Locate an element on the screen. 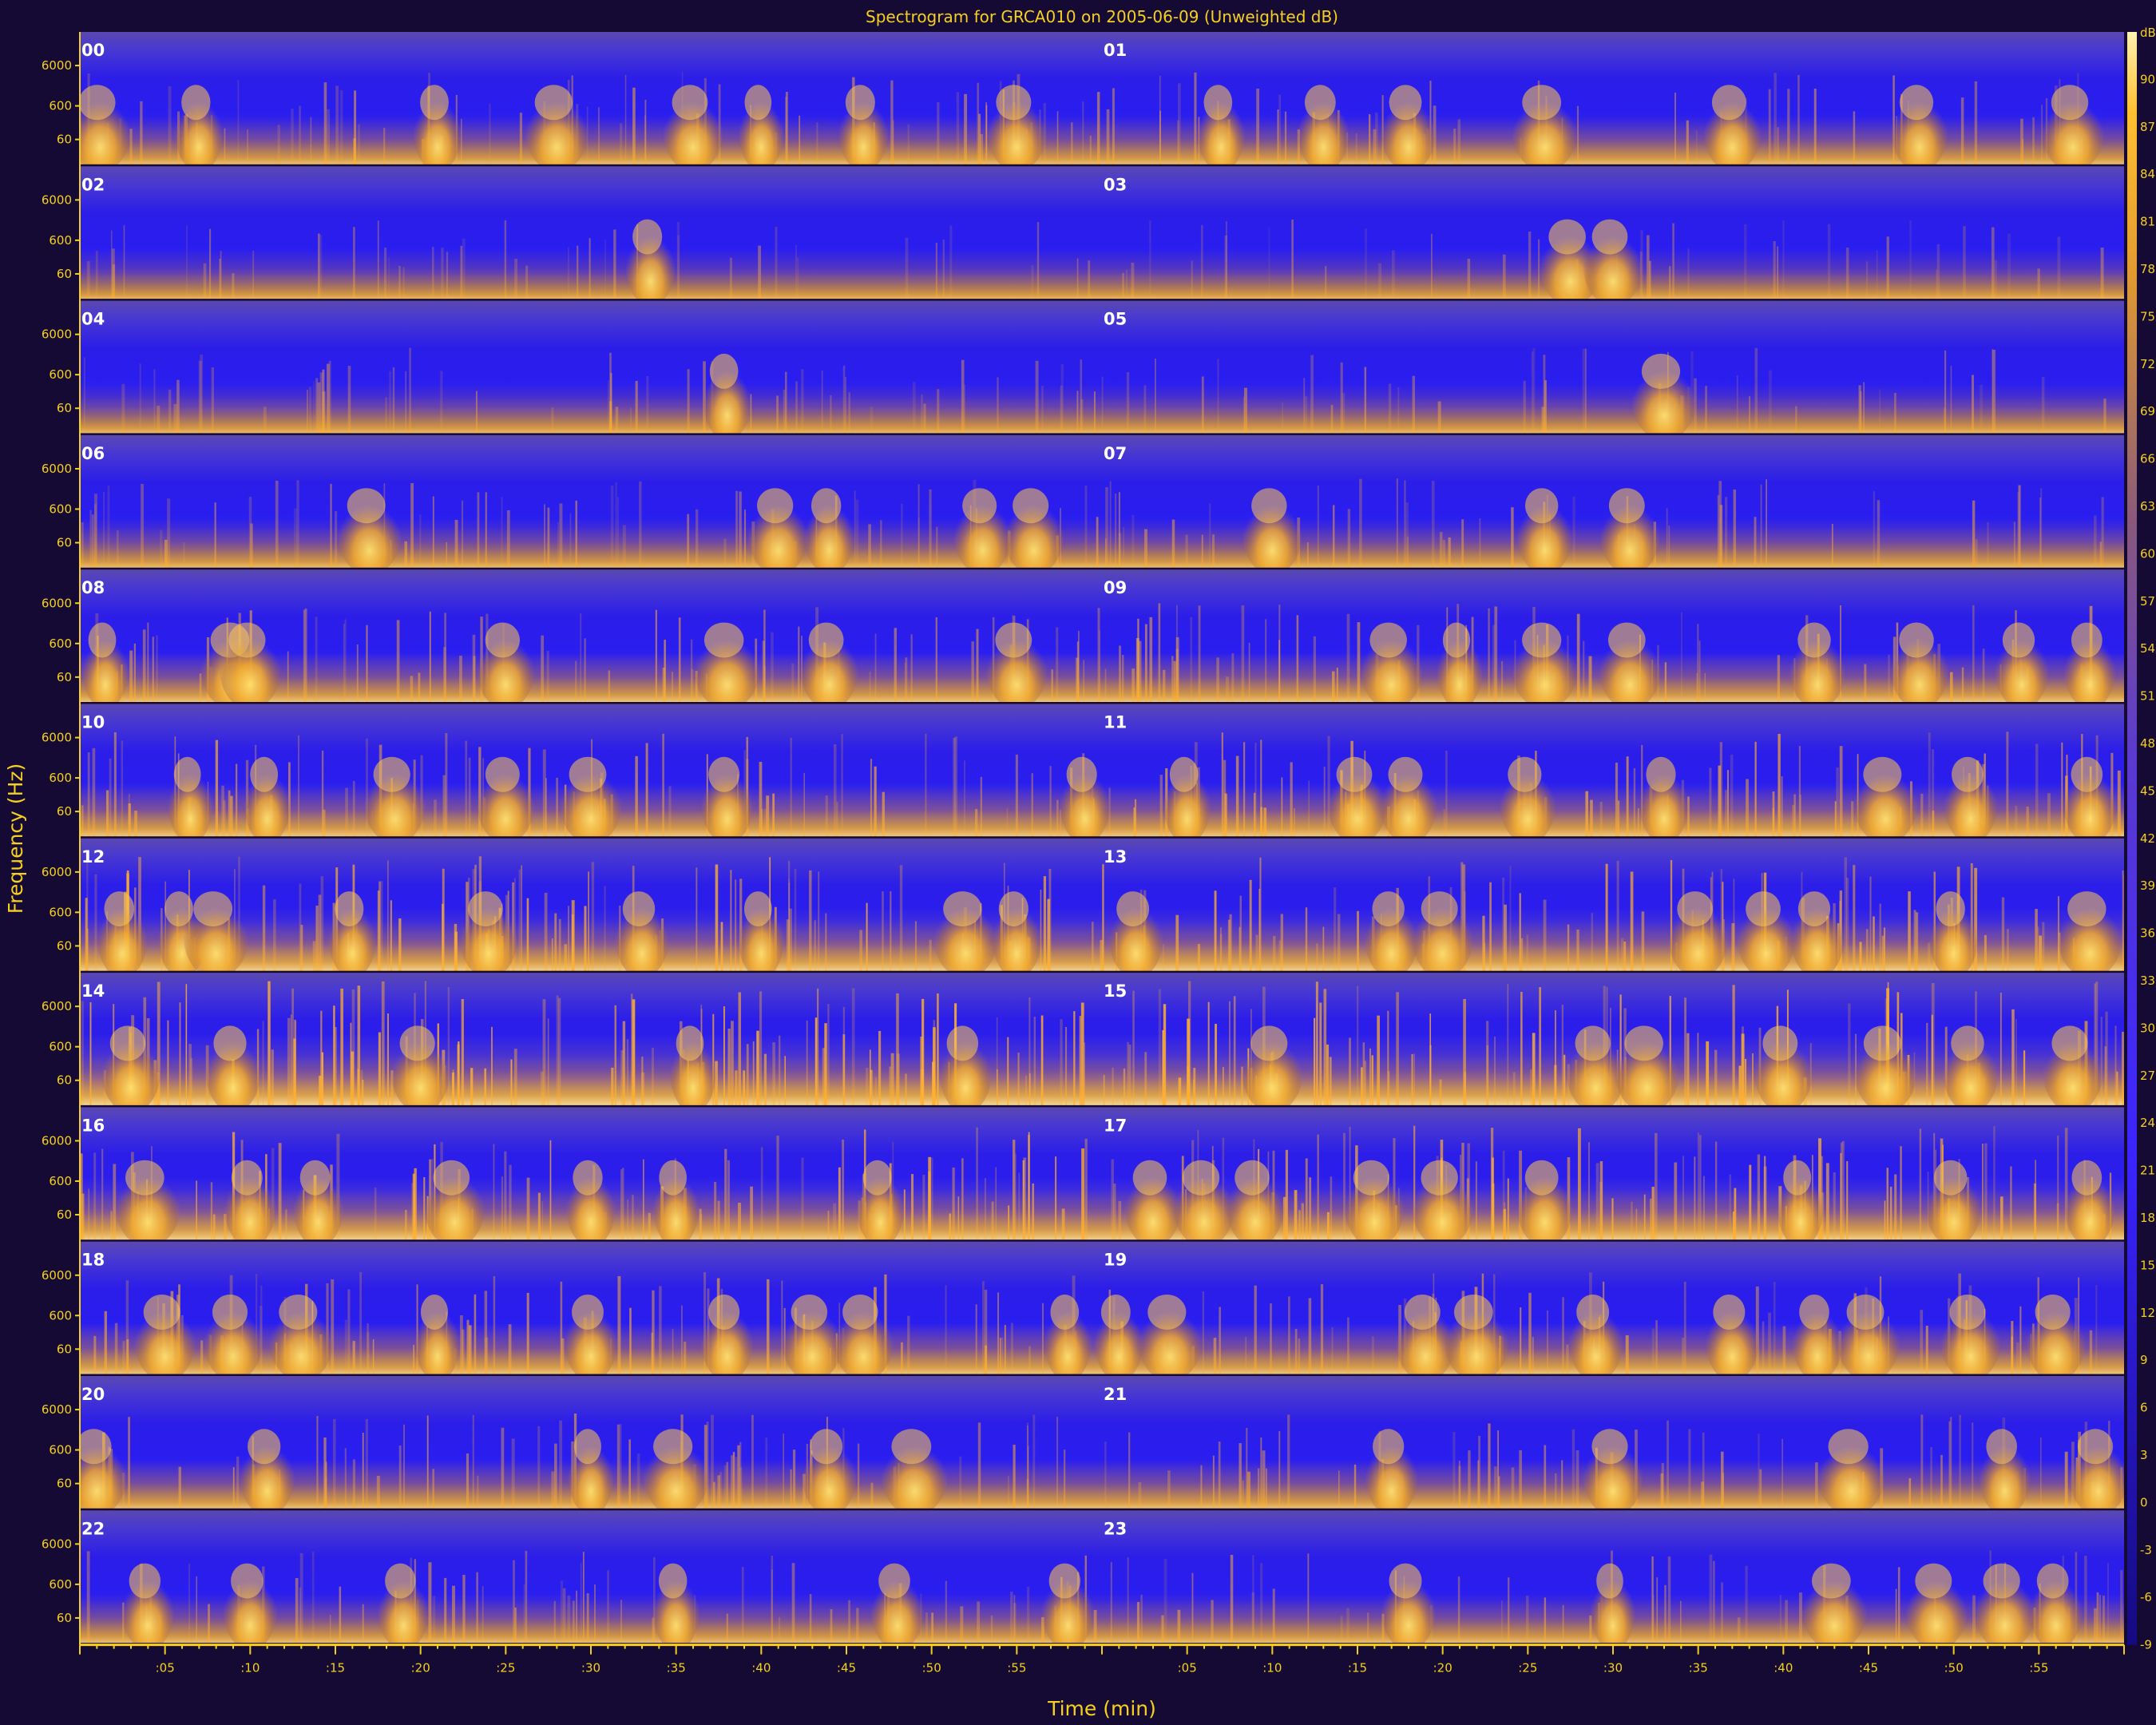 Image resolution: width=2156 pixels, height=1725 pixels. y-tick-label: 6000 is located at coordinates (57, 1141).